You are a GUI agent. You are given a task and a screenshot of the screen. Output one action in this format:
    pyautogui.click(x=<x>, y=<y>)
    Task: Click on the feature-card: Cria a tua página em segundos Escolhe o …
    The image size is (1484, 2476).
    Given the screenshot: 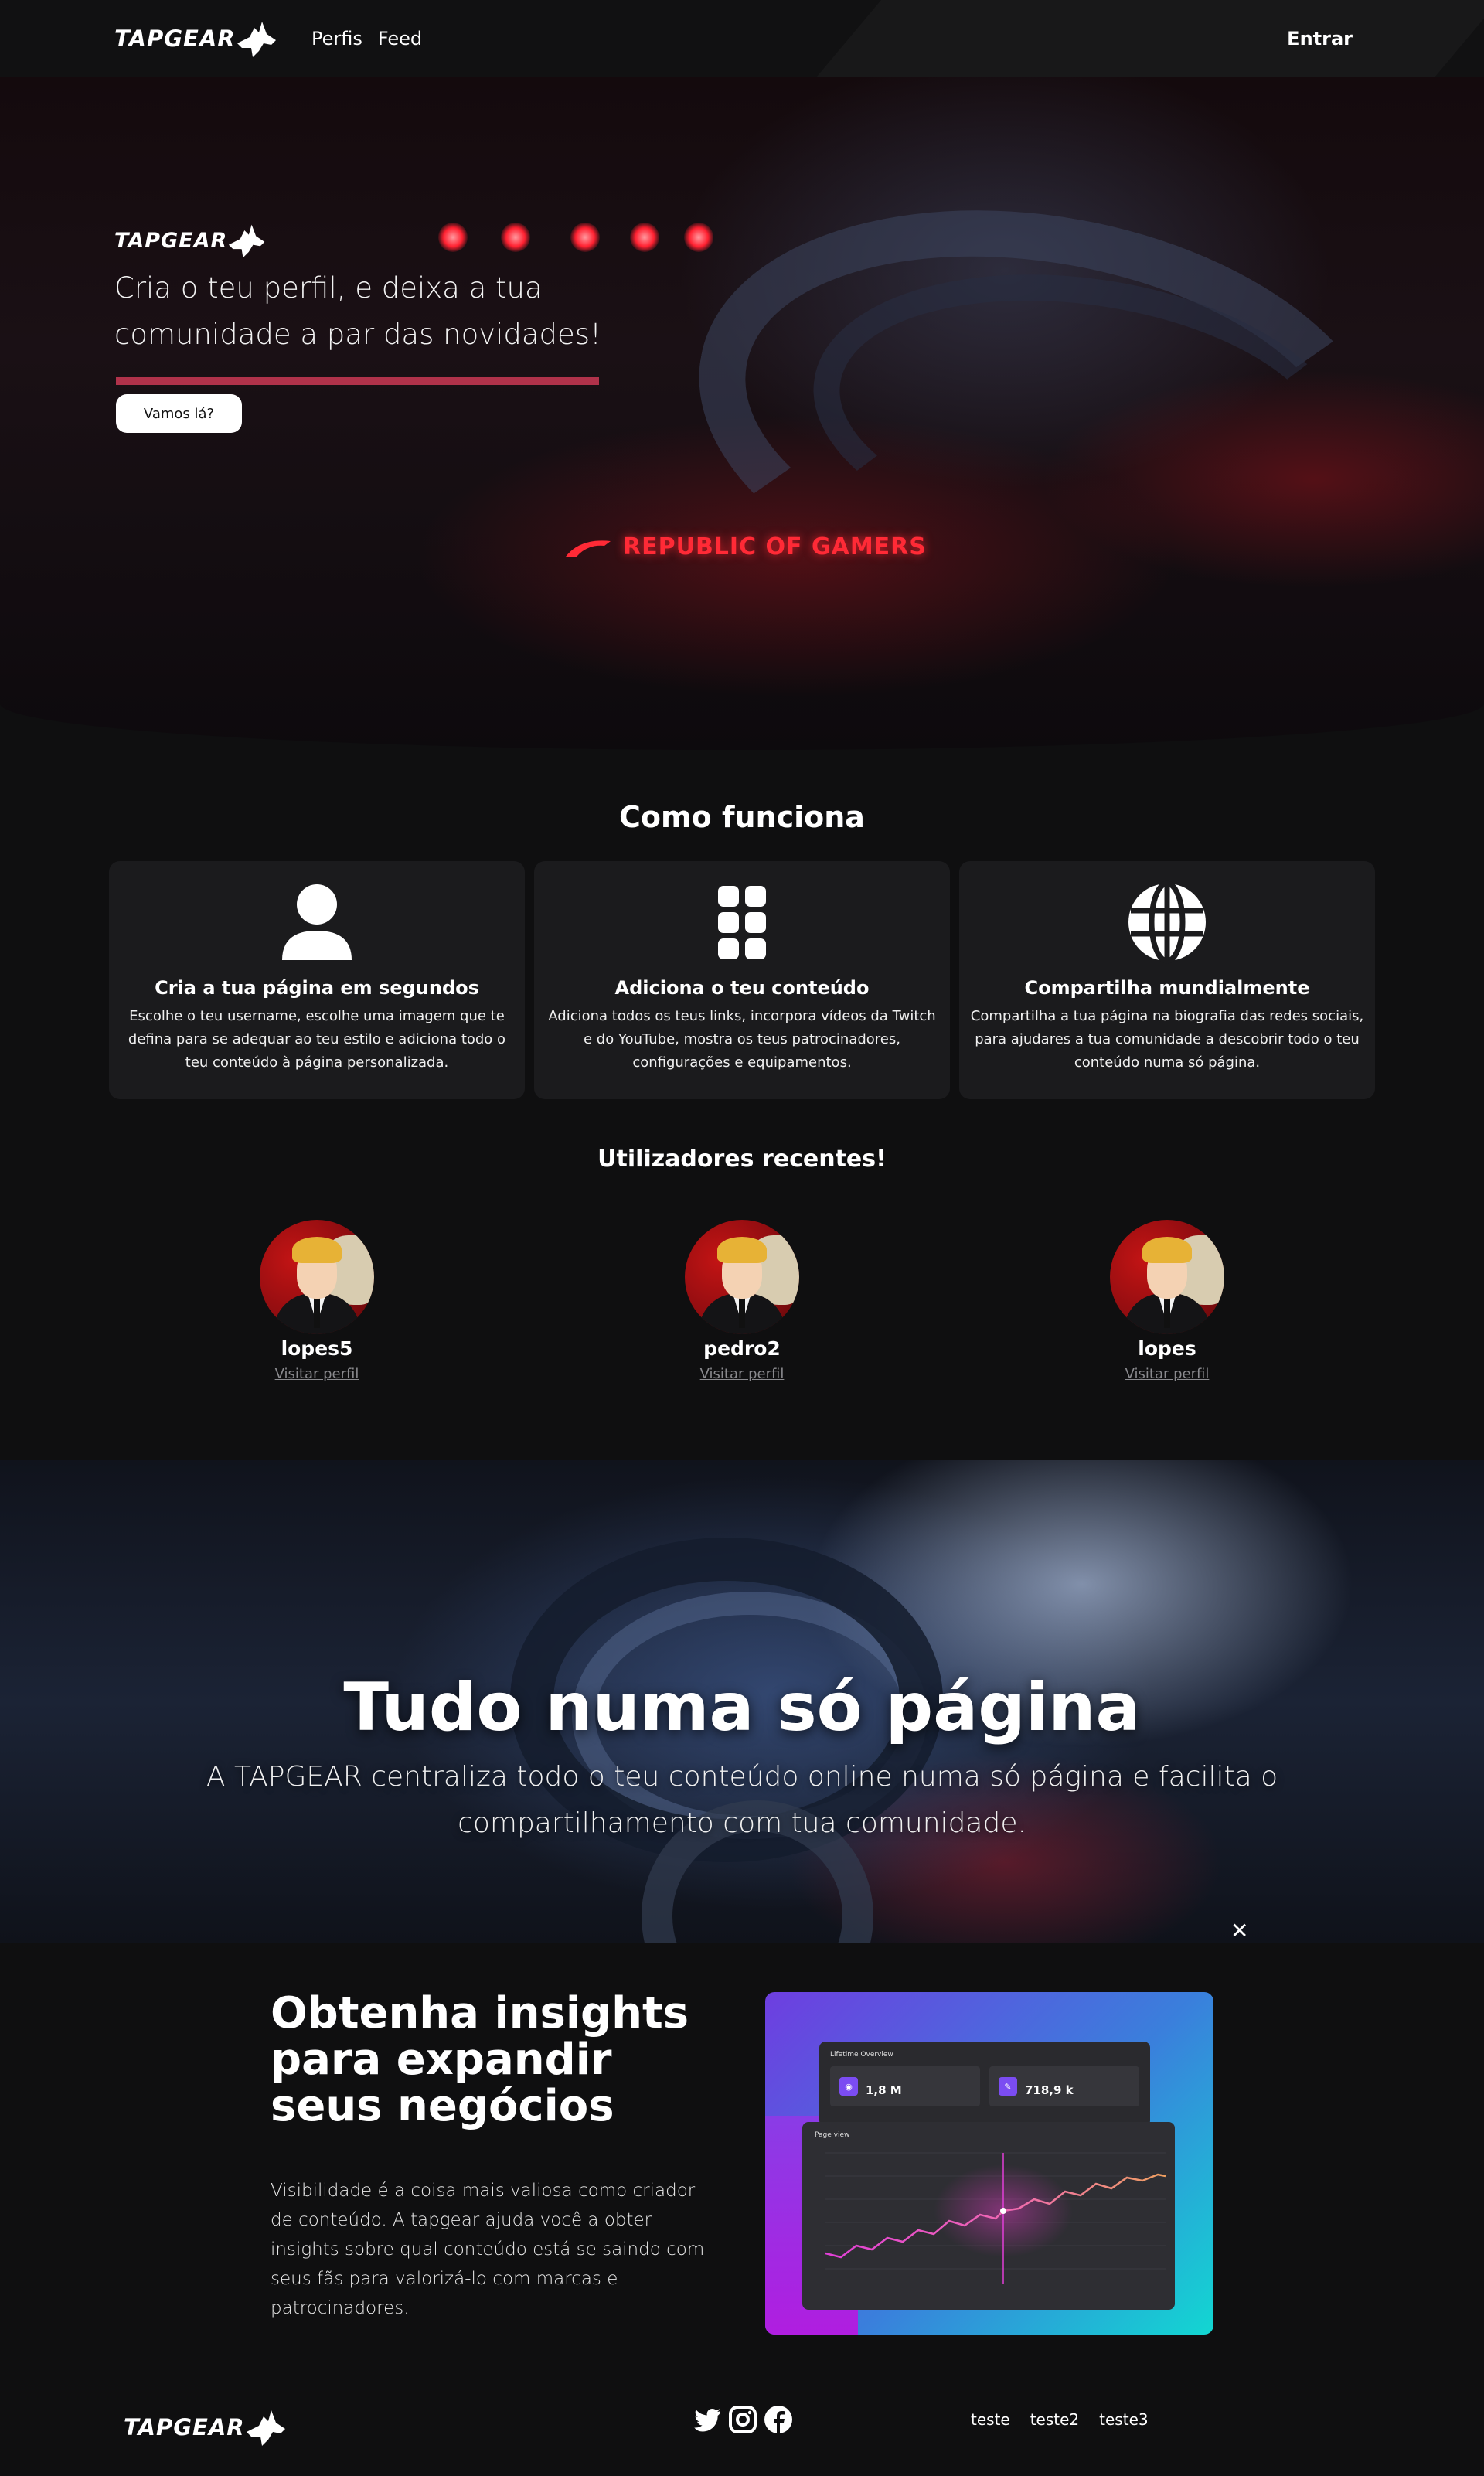 What is the action you would take?
    pyautogui.click(x=317, y=980)
    